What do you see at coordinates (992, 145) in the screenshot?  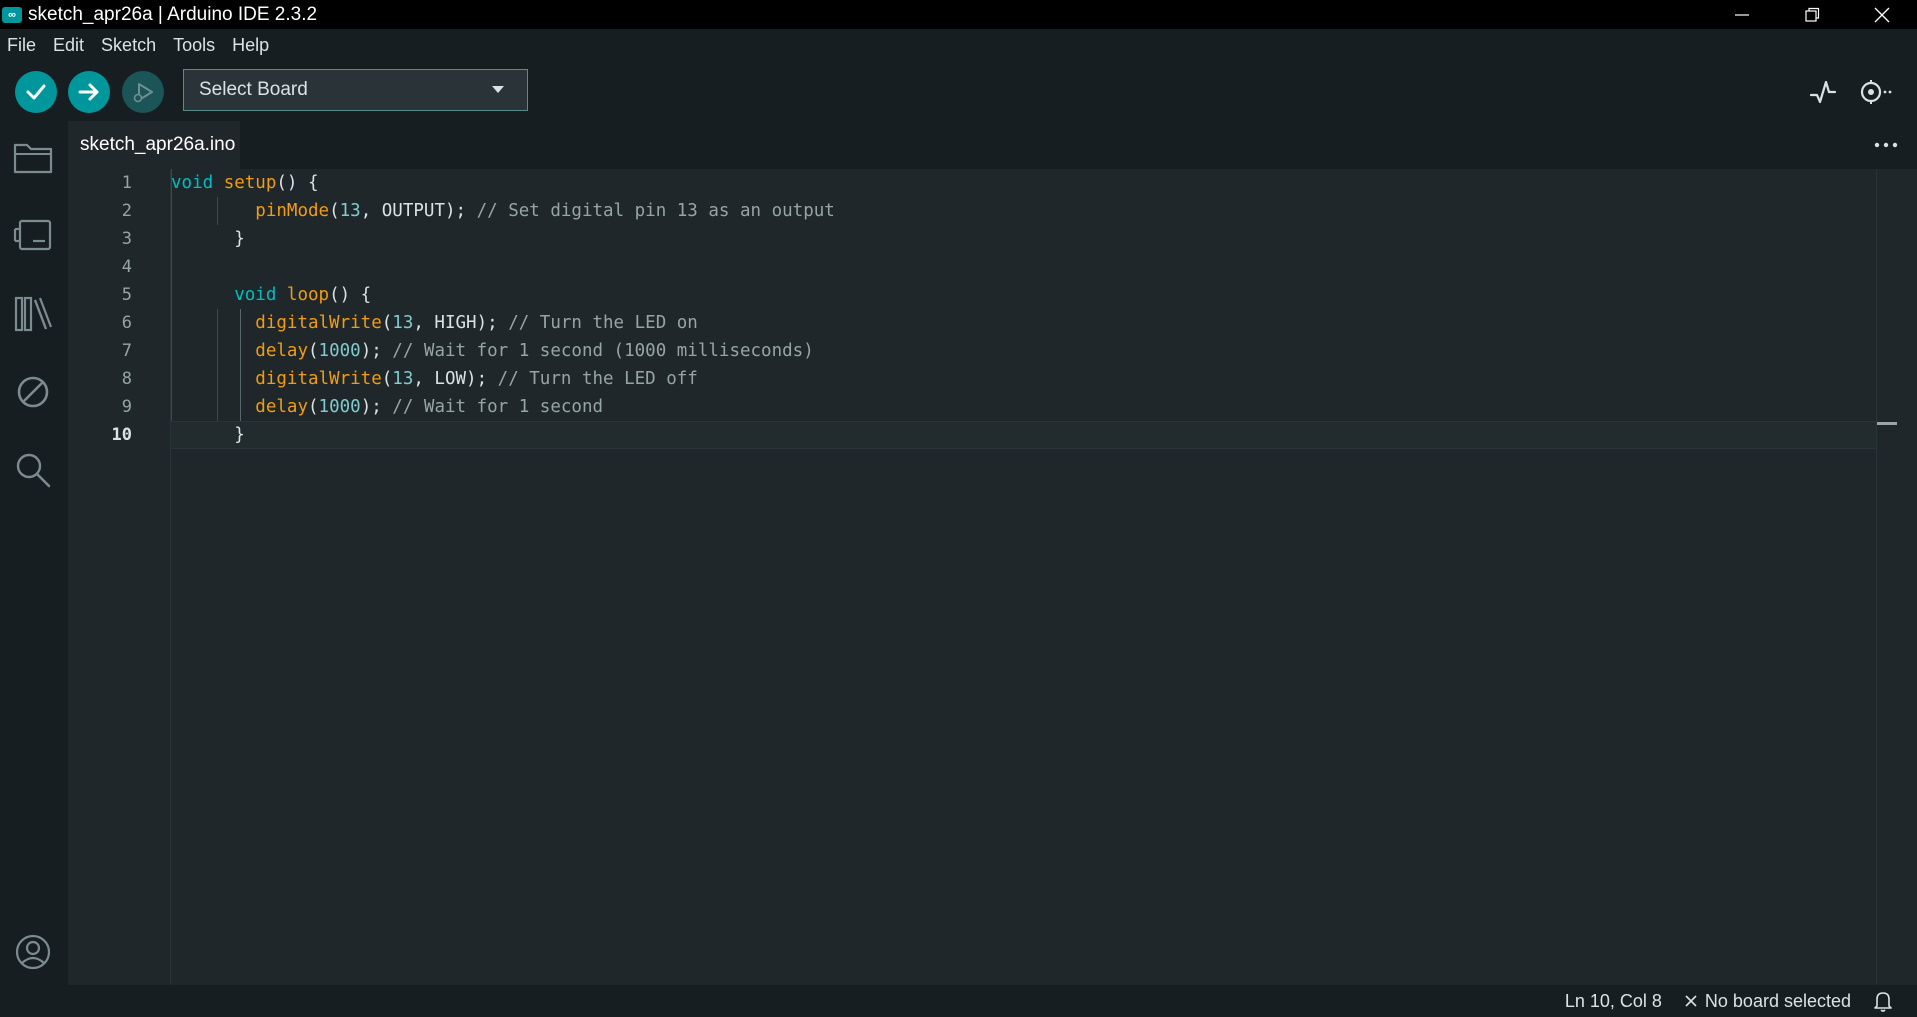 I see `tab-bar: sketch_apr26a.ino` at bounding box center [992, 145].